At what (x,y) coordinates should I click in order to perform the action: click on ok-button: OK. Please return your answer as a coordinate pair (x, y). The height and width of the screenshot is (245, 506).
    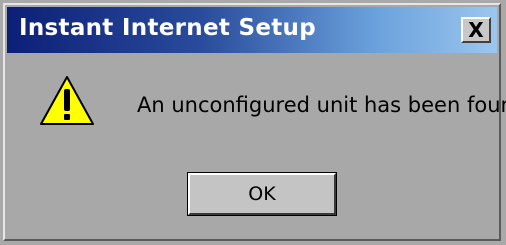
    Looking at the image, I should click on (262, 194).